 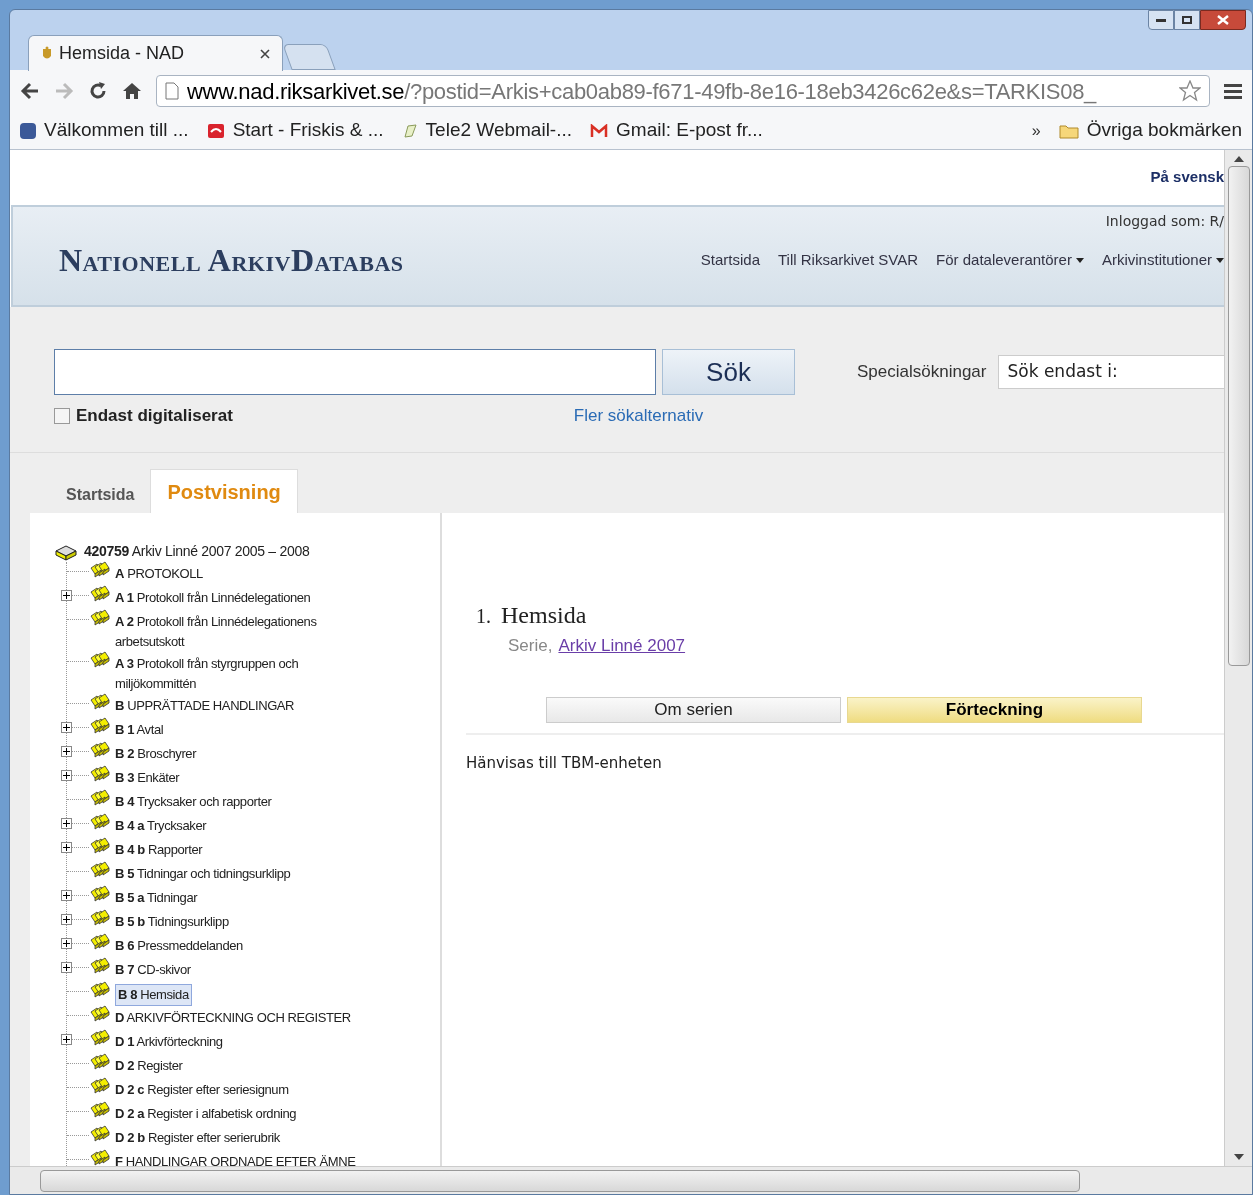 What do you see at coordinates (1150, 130) in the screenshot?
I see `other-bookmarks: Övriga bokmärken` at bounding box center [1150, 130].